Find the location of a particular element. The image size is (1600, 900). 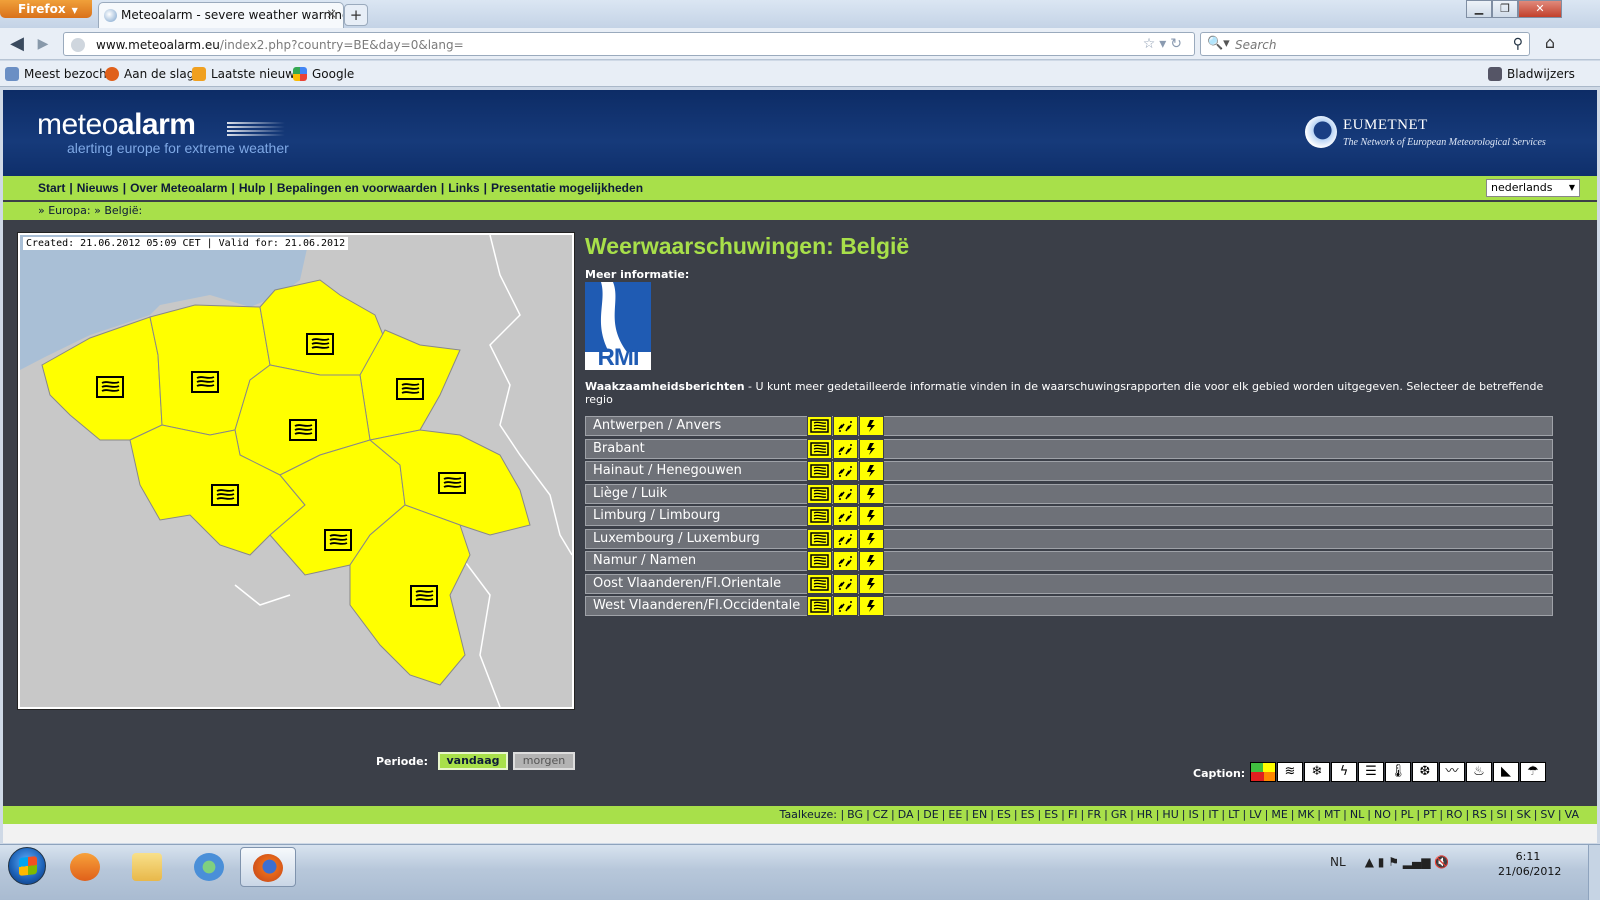

language-link: SK is located at coordinates (1523, 814).